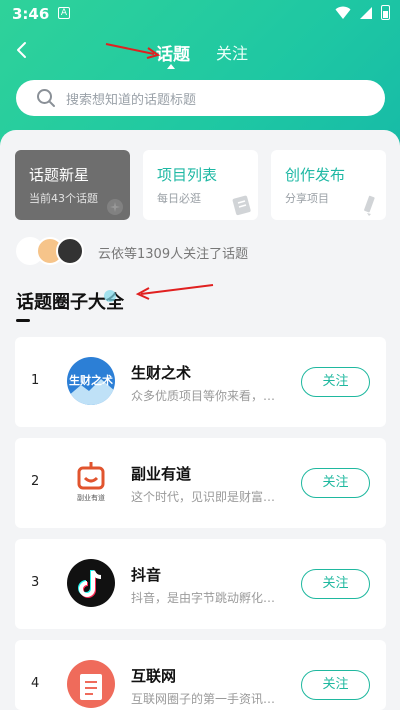  Describe the element at coordinates (366, 12) in the screenshot. I see `signal-icon` at that location.